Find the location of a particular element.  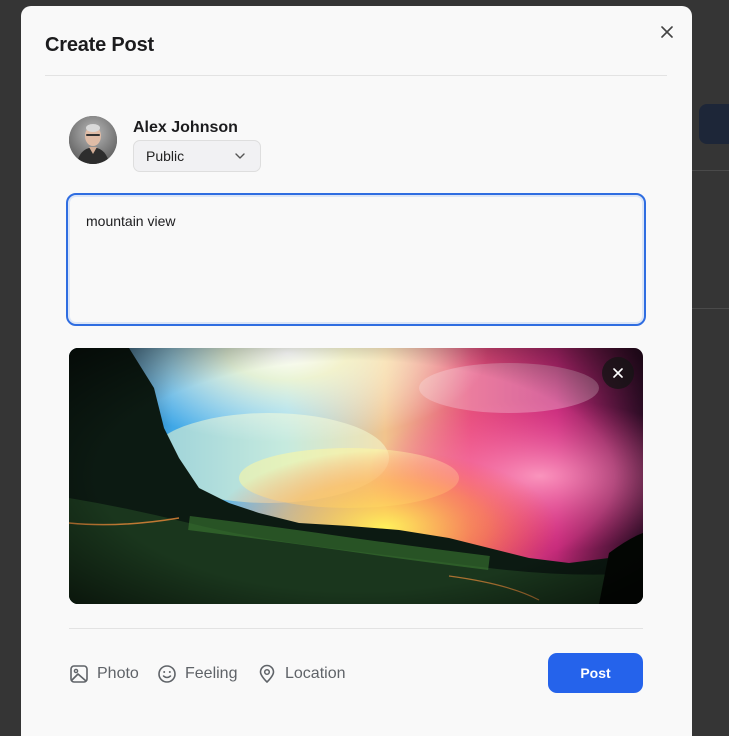

smile-icon is located at coordinates (167, 674).